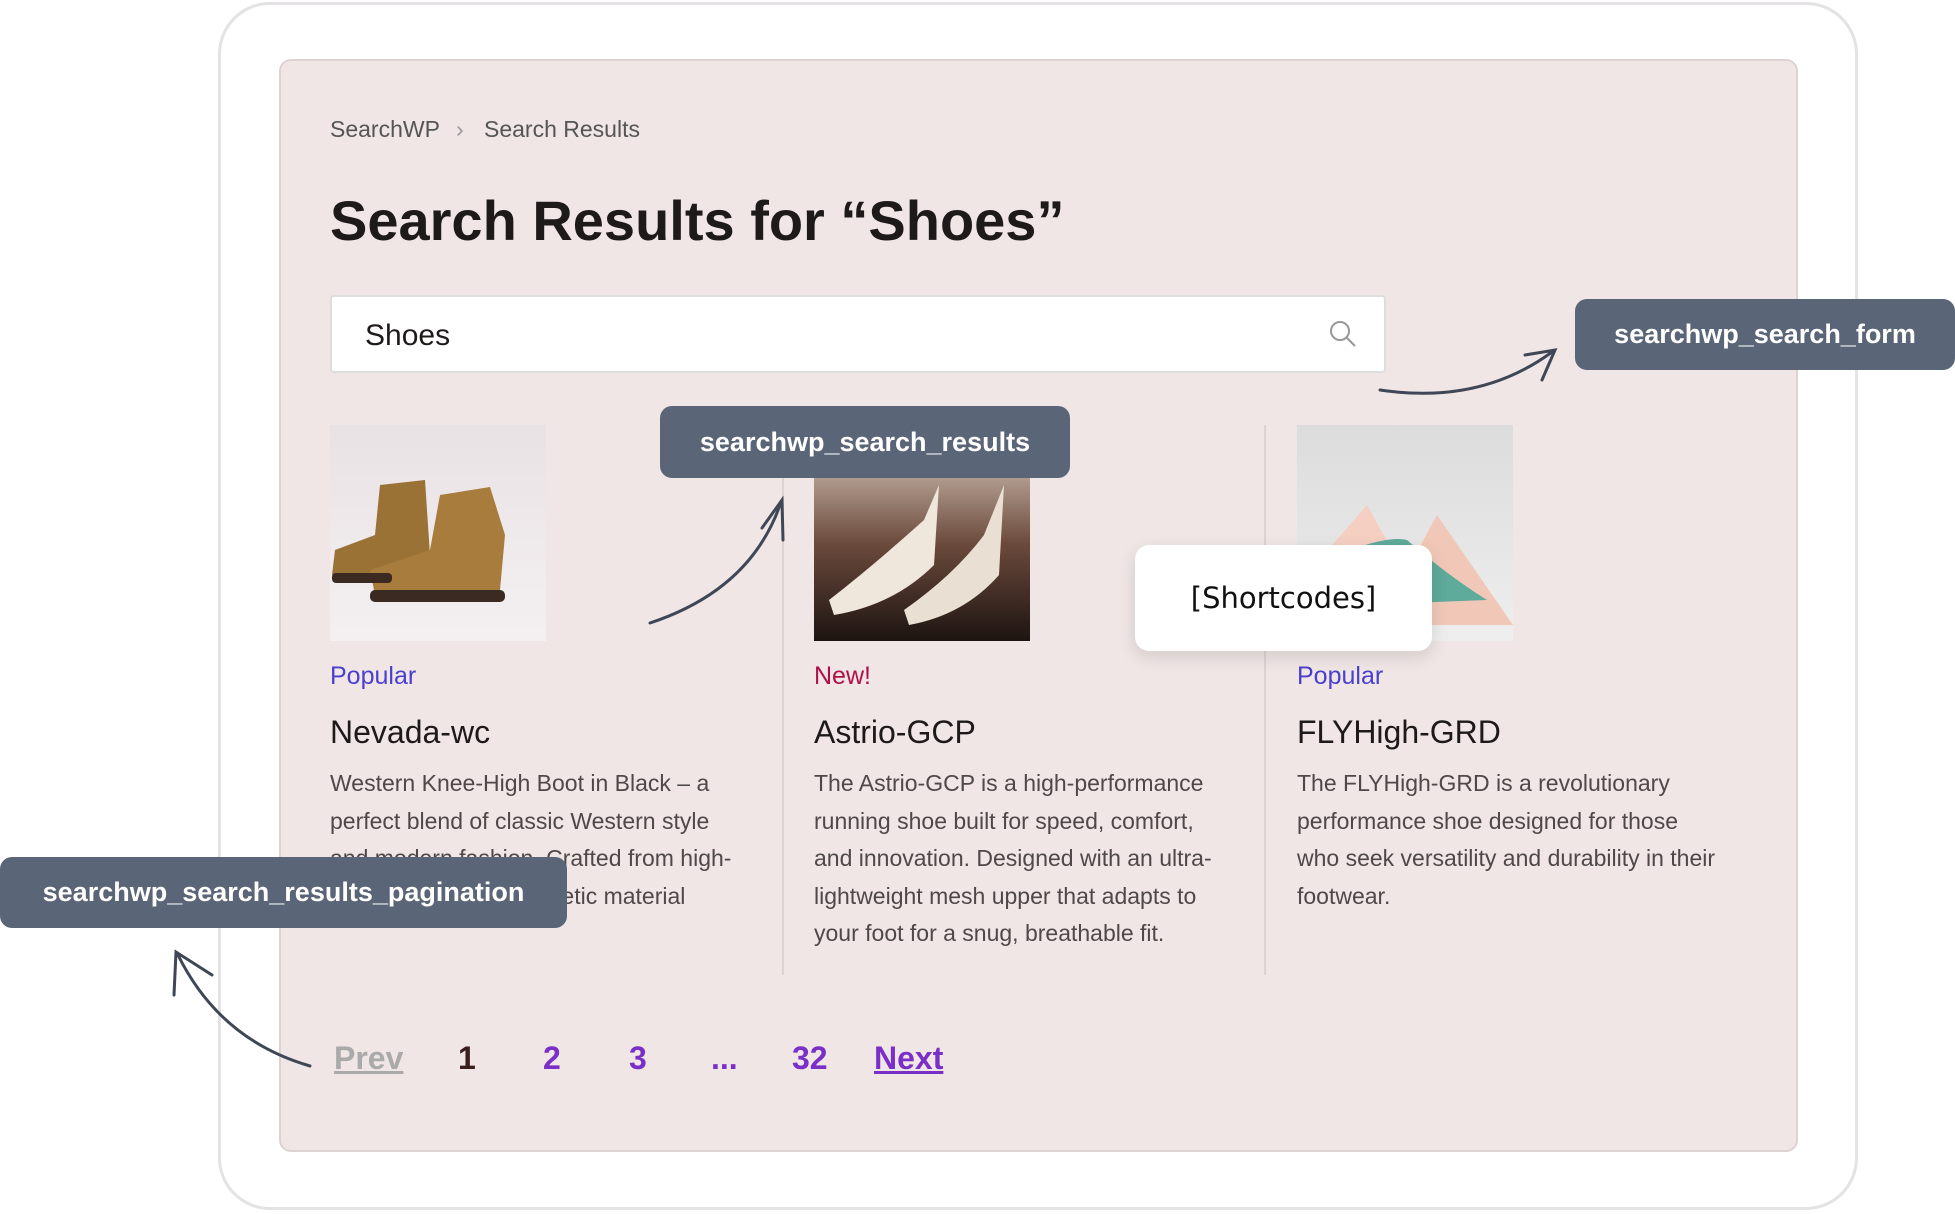  Describe the element at coordinates (865, 442) in the screenshot. I see `search-results-annotation: searchwp_search_results` at that location.